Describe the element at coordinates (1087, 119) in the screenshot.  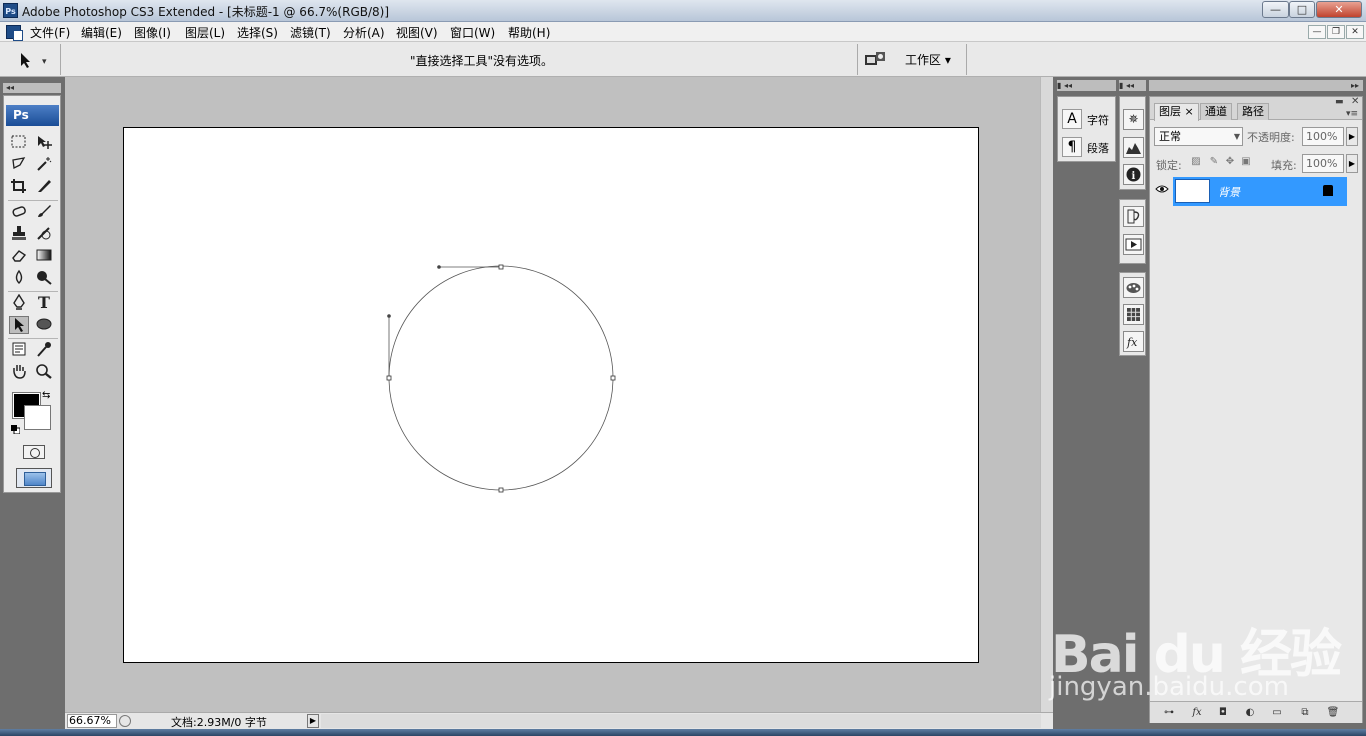
I see `character-panel-button: A 字符` at that location.